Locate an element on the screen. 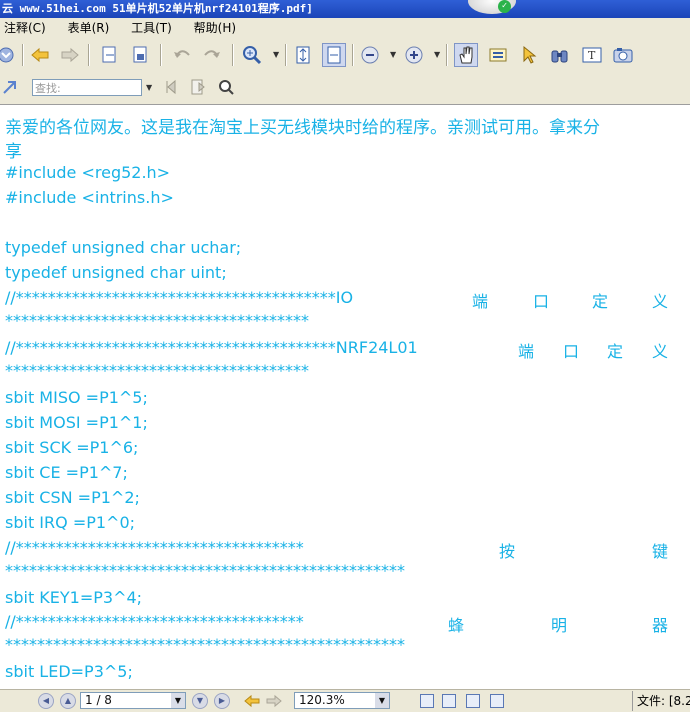 This screenshot has height=713, width=690. save-page-icon is located at coordinates (140, 55).